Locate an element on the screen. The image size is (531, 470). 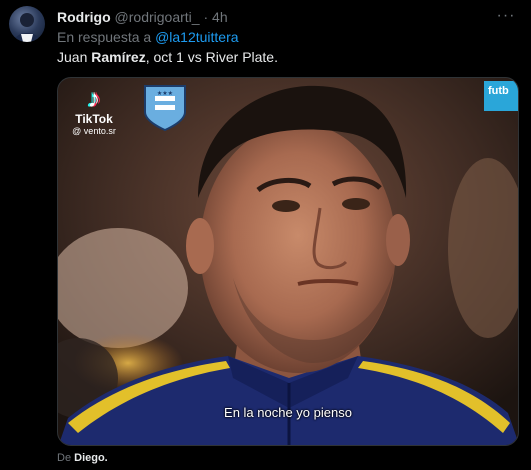
timestamp: 4h is located at coordinates (220, 17).